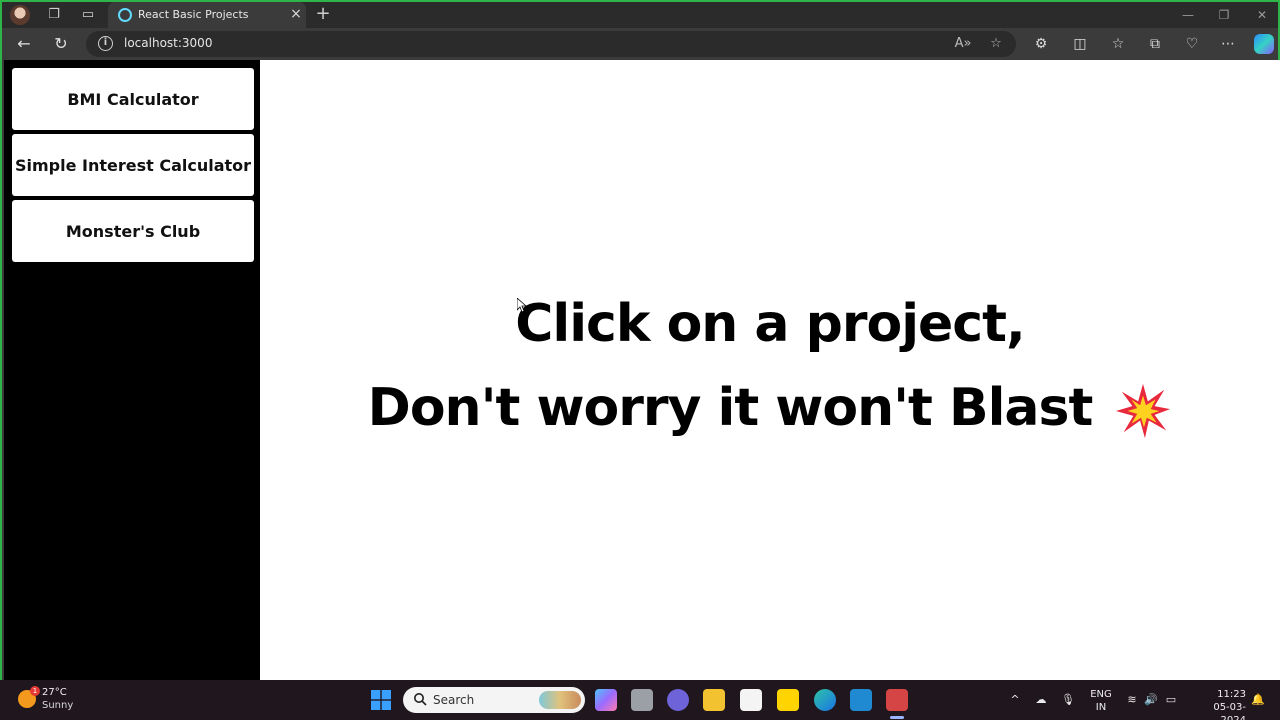 The height and width of the screenshot is (720, 1280). What do you see at coordinates (751, 700) in the screenshot?
I see `microsoft-store-icon` at bounding box center [751, 700].